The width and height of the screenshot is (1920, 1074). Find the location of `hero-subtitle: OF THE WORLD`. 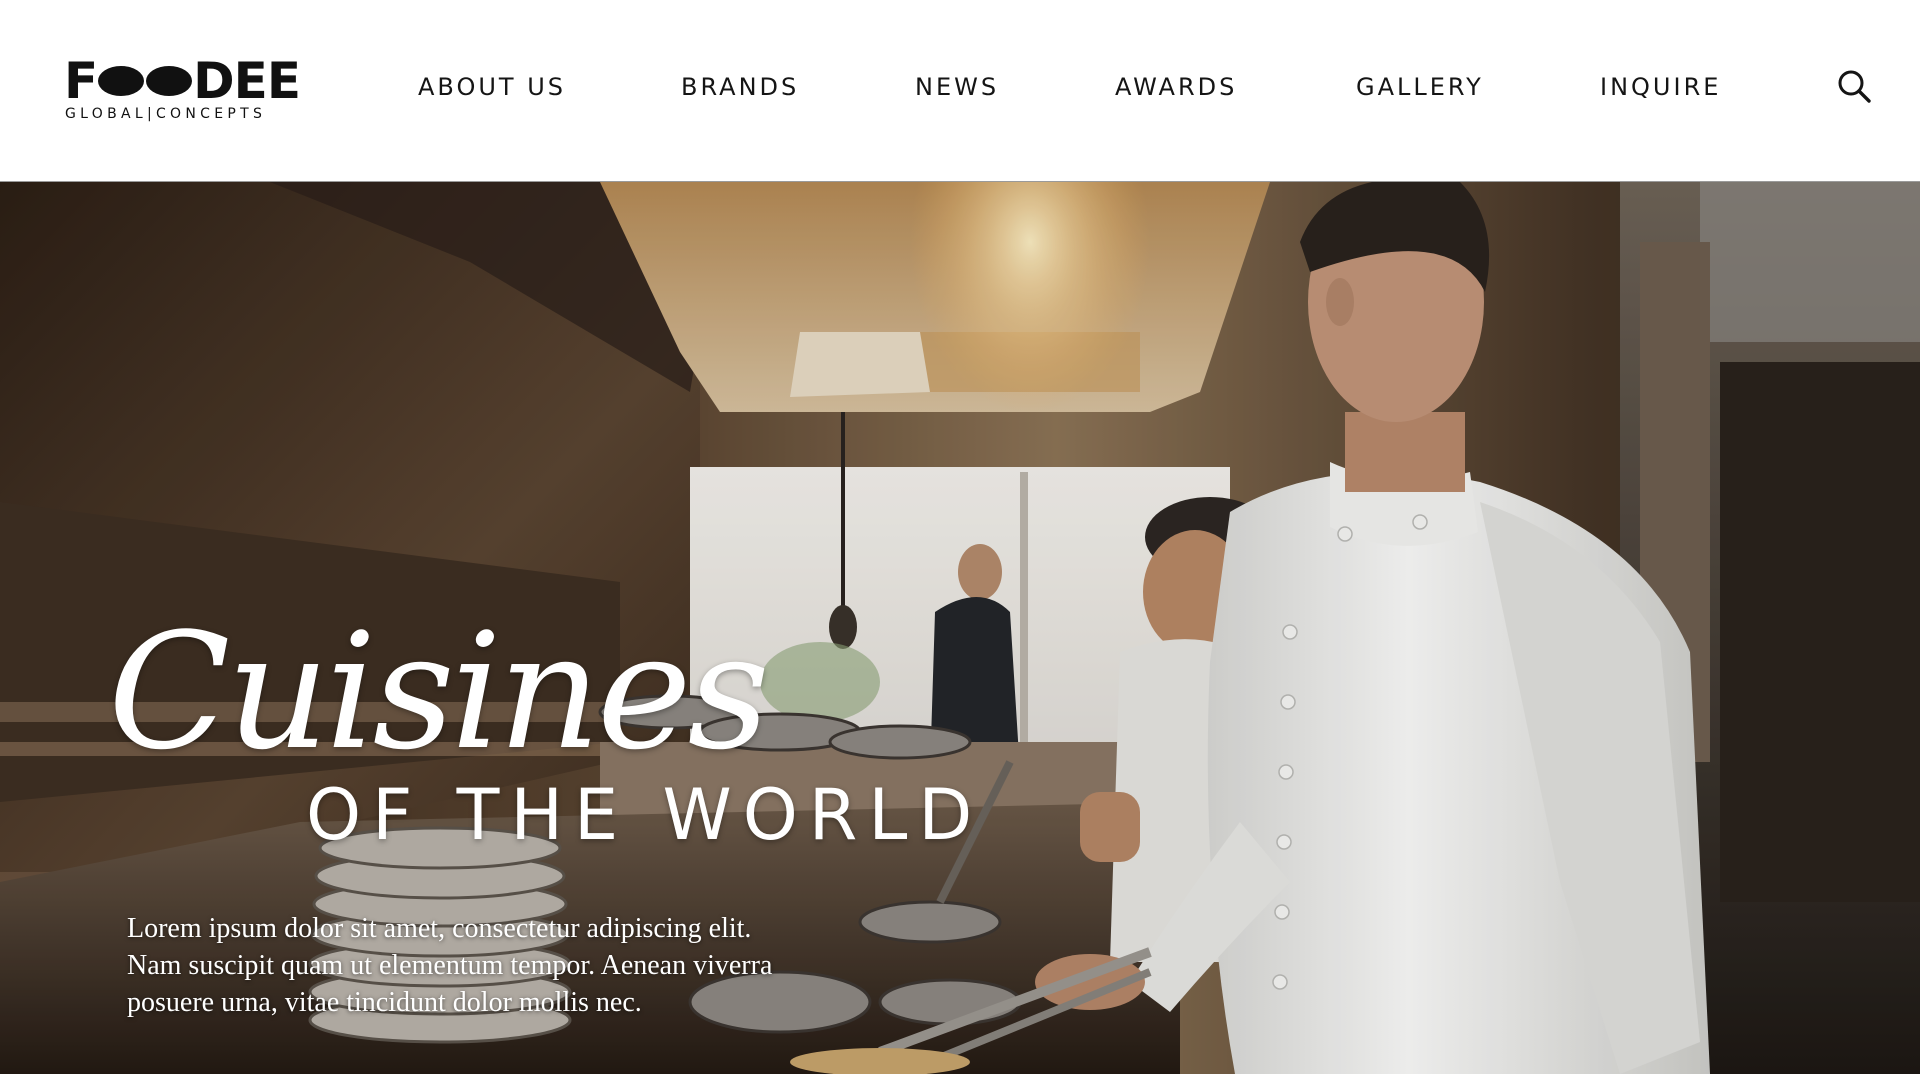

hero-subtitle: OF THE WORLD is located at coordinates (645, 815).